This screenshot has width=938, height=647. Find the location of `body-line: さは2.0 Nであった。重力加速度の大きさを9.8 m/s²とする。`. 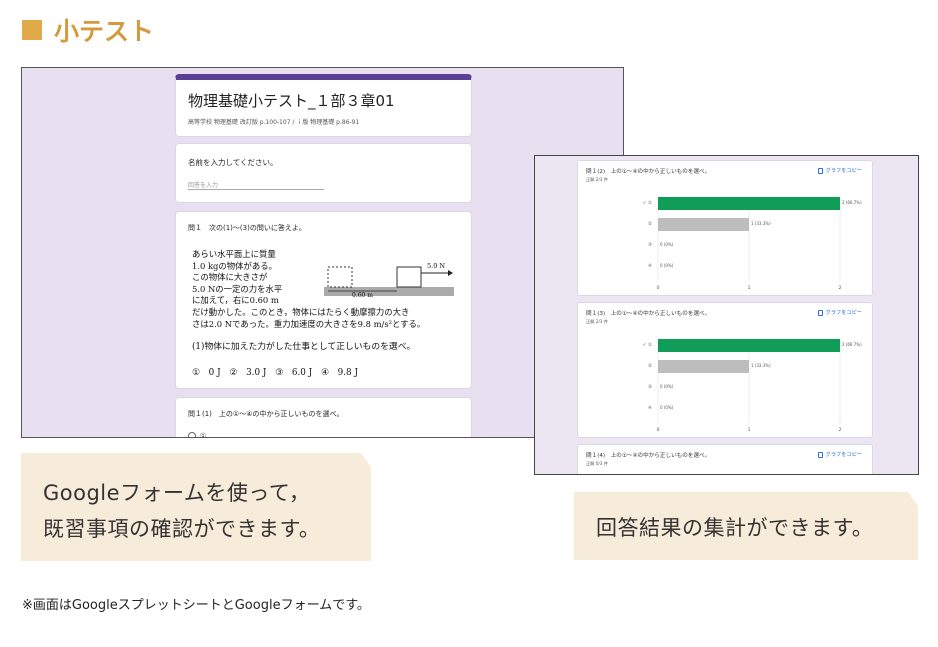

body-line: さは2.0 Nであった。重力加速度の大きさを9.8 m/s²とする。 is located at coordinates (309, 323).